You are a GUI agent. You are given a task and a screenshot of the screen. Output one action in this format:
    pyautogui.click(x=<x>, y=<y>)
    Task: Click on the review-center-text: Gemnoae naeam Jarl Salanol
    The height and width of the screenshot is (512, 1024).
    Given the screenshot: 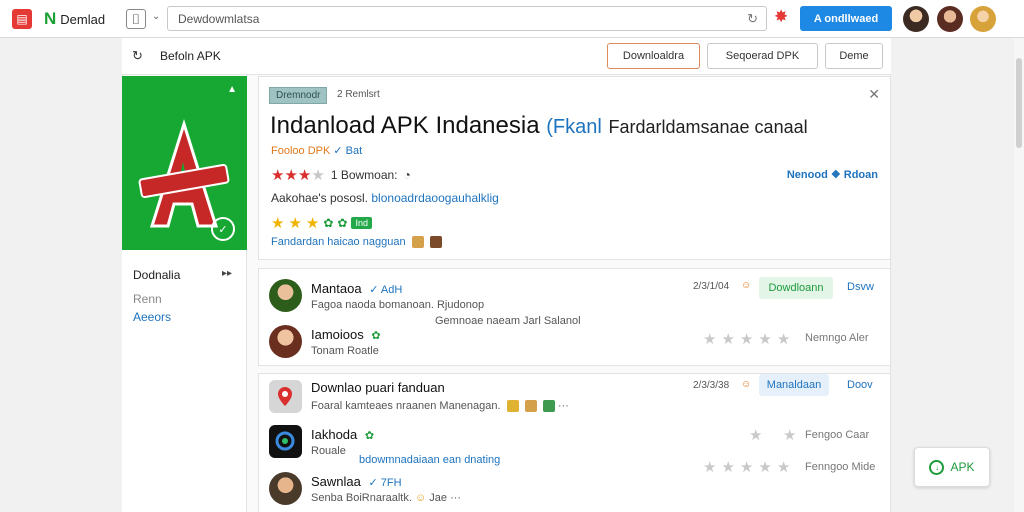 What is the action you would take?
    pyautogui.click(x=508, y=321)
    